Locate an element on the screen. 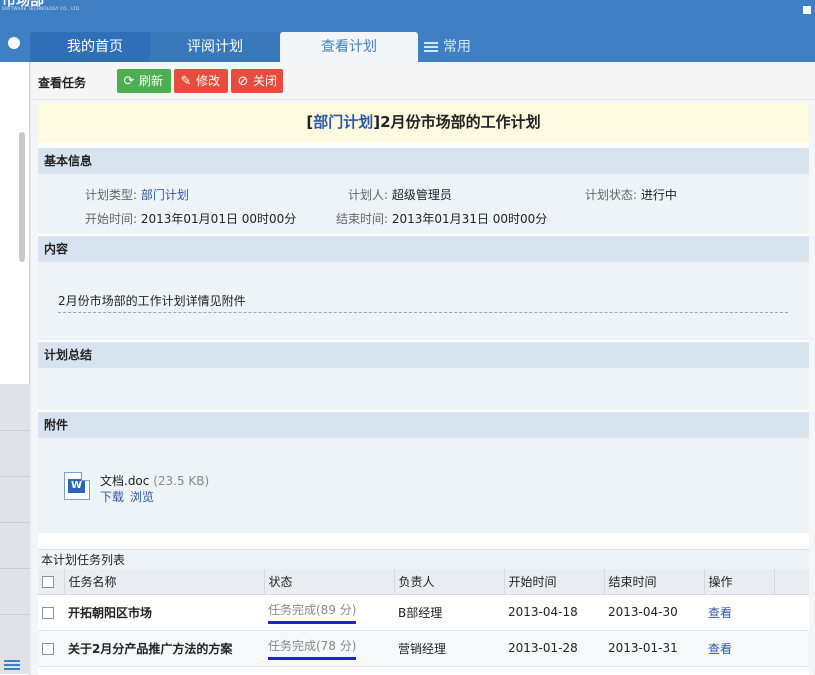 Image resolution: width=815 pixels, height=675 pixels. tab-review-plan: 评阅计划 is located at coordinates (215, 47).